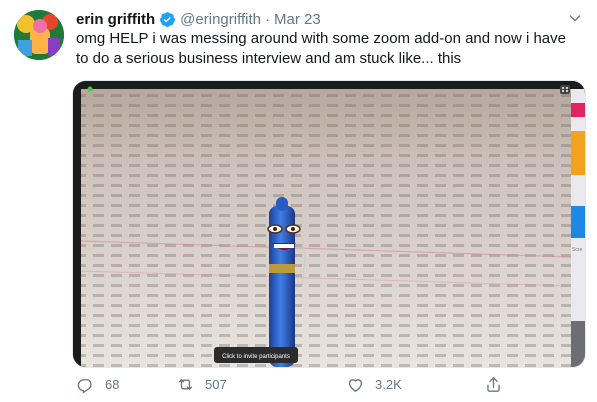 The width and height of the screenshot is (597, 402). What do you see at coordinates (297, 19) in the screenshot?
I see `tweet-date: Mar 23` at bounding box center [297, 19].